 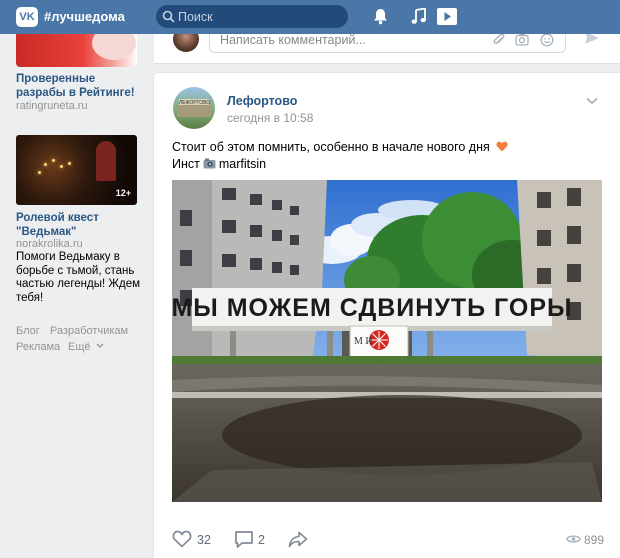 What do you see at coordinates (28, 331) in the screenshot?
I see `footer-link-blog: Блог` at bounding box center [28, 331].